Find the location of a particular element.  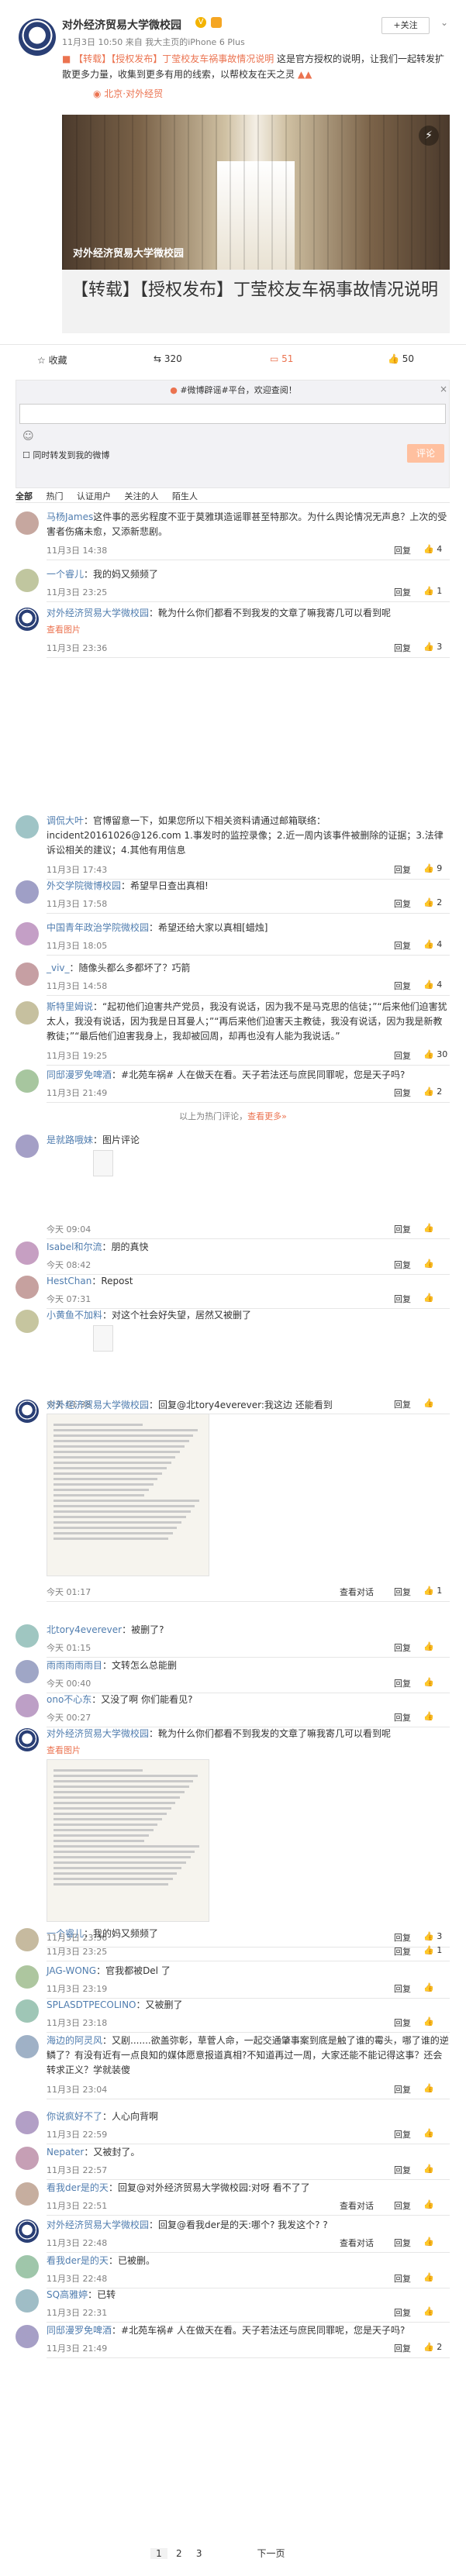

commenter-name: _viv_ is located at coordinates (58, 968).